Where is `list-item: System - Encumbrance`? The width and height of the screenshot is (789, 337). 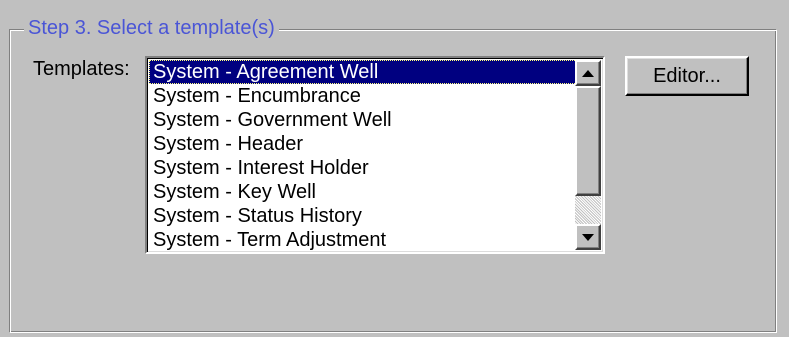
list-item: System - Encumbrance is located at coordinates (363, 96).